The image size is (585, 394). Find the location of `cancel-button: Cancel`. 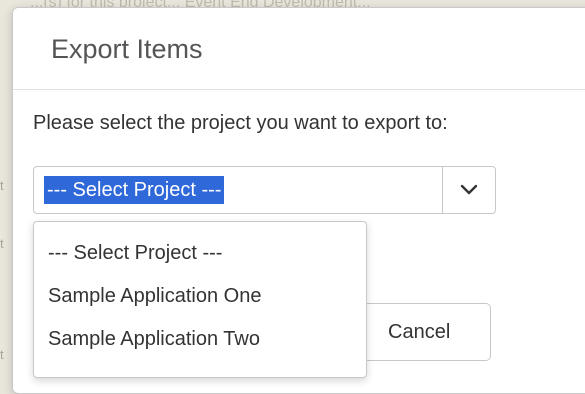

cancel-button: Cancel is located at coordinates (427, 332).